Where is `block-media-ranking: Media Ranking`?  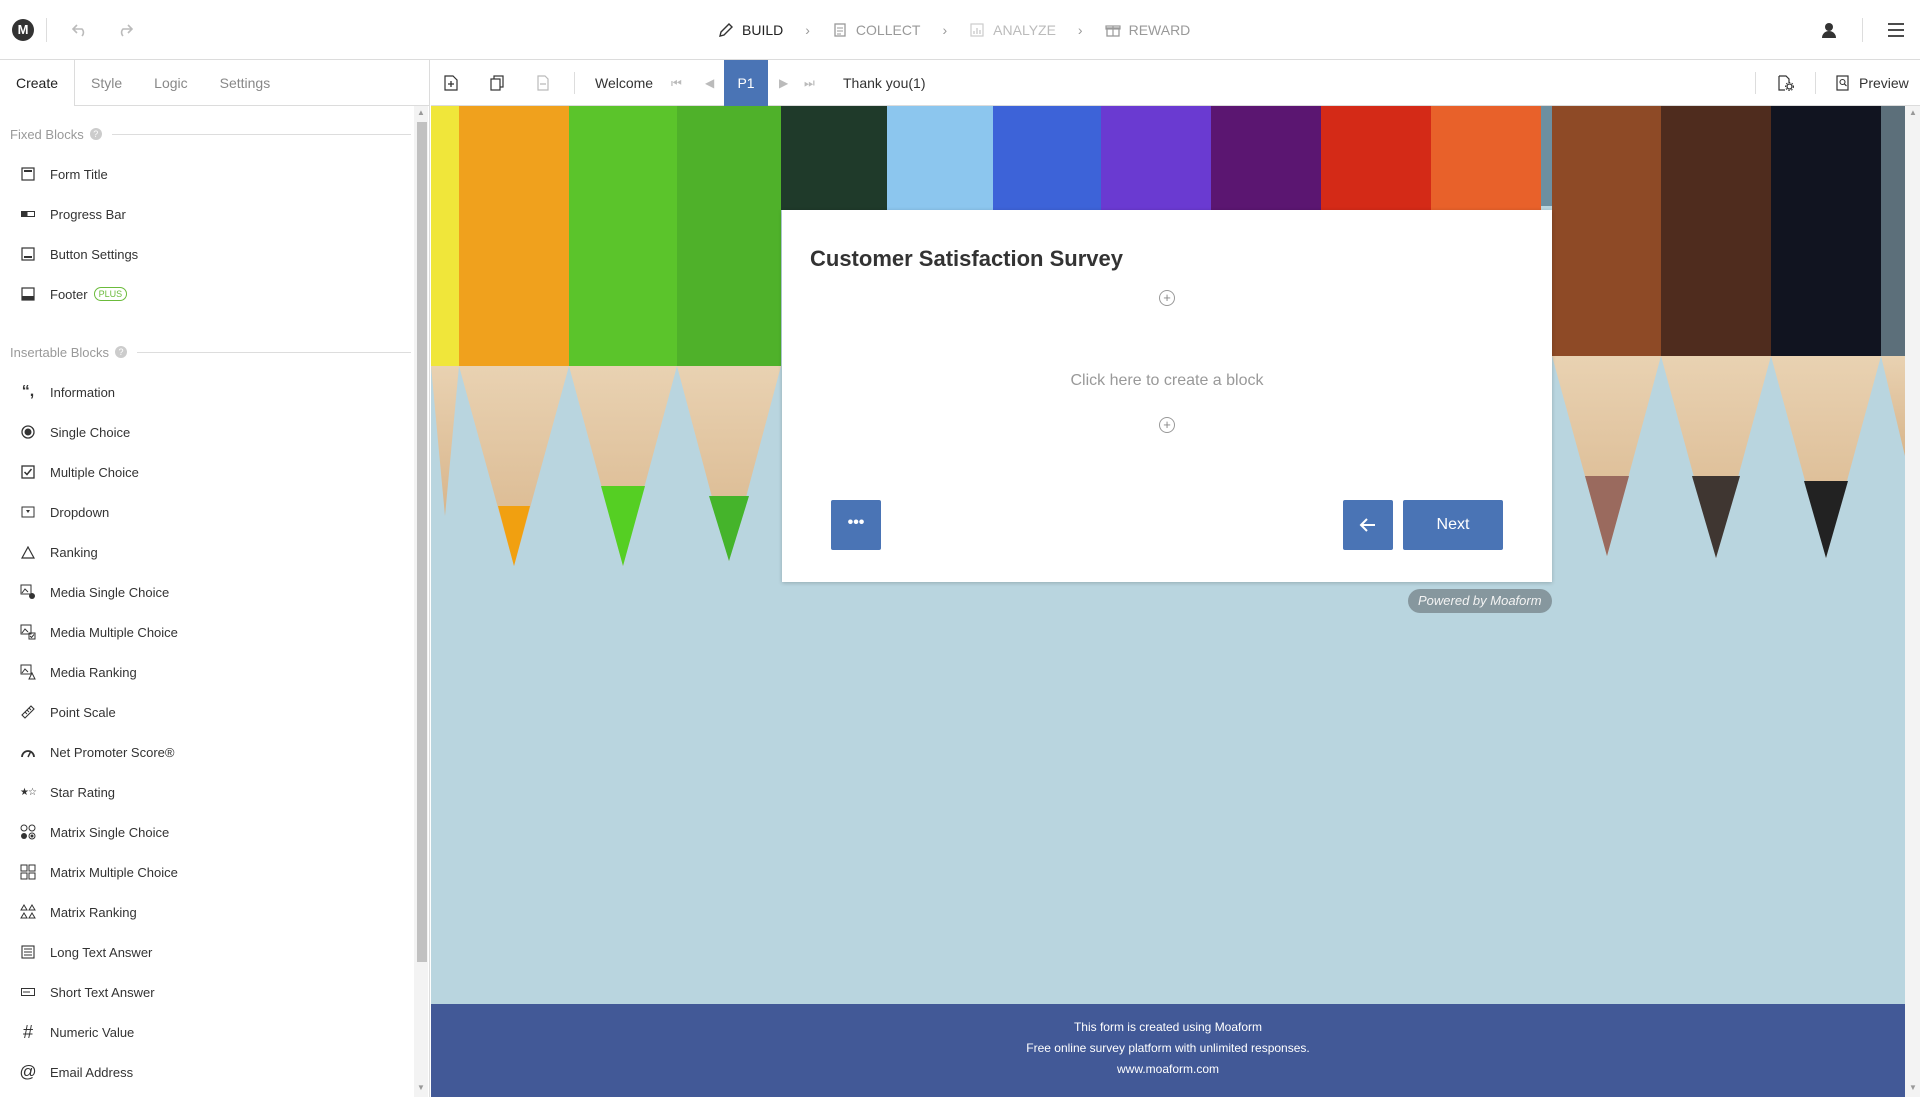 block-media-ranking: Media Ranking is located at coordinates (214, 672).